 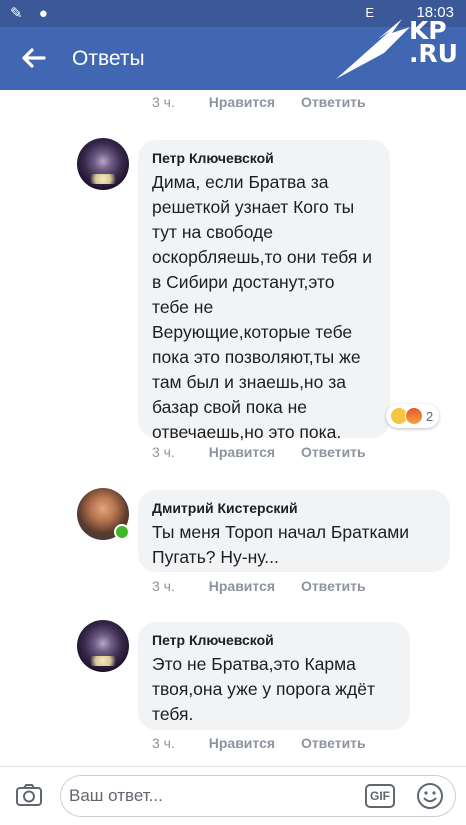 I want to click on reaction-summary: 2, so click(x=413, y=416).